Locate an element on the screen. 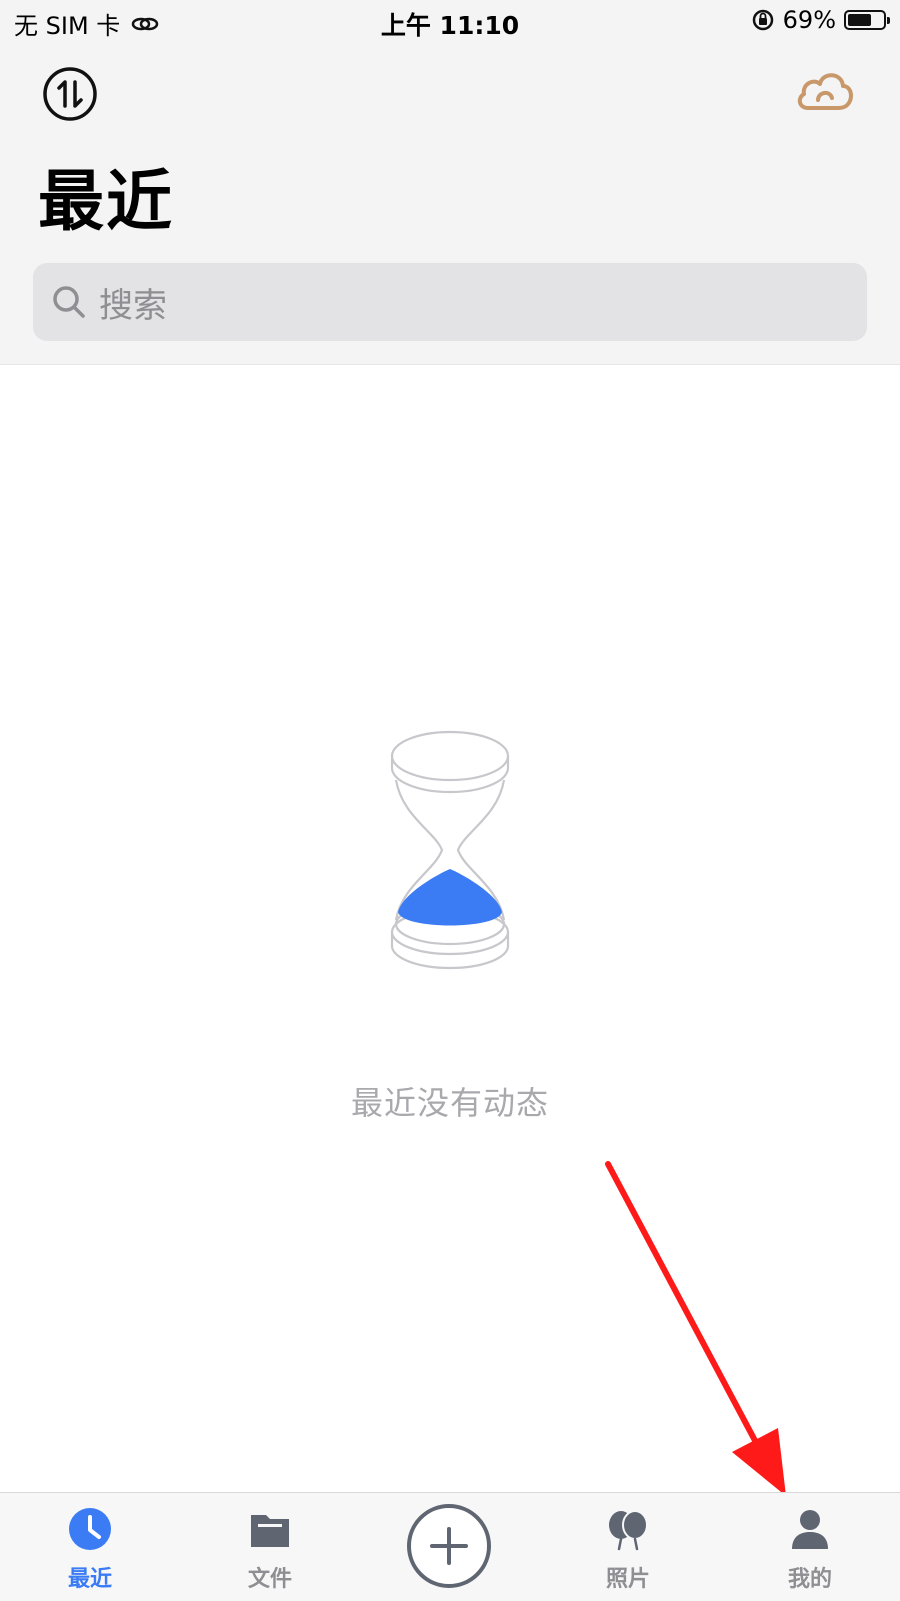 The height and width of the screenshot is (1601, 900). sync-button is located at coordinates (70, 94).